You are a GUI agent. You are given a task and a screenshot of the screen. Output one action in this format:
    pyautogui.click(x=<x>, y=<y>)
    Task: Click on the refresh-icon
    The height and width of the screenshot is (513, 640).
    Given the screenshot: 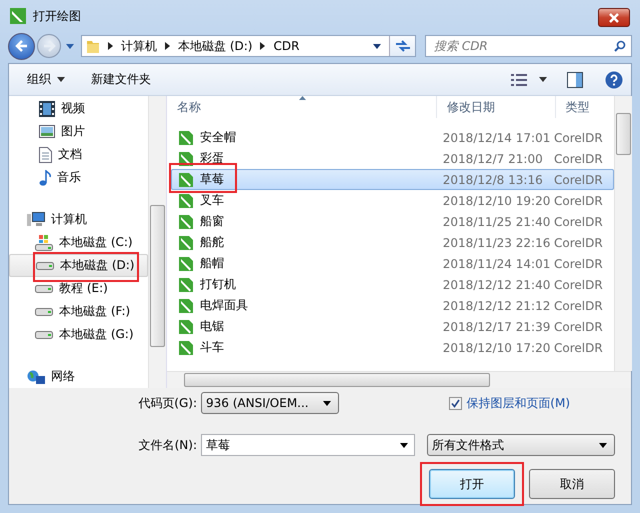 What is the action you would take?
    pyautogui.click(x=402, y=46)
    